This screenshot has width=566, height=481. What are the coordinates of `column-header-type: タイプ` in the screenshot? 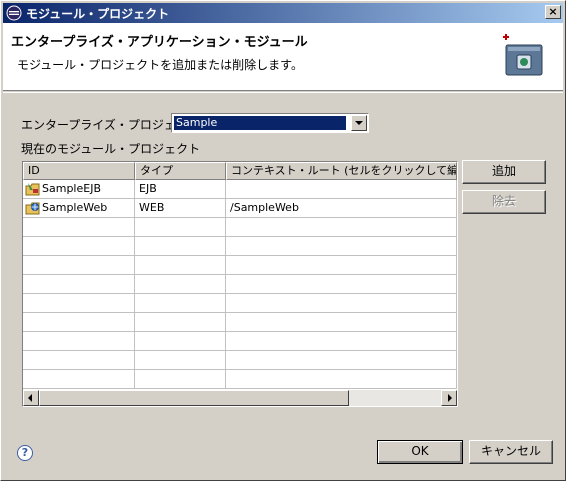 It's located at (180, 171).